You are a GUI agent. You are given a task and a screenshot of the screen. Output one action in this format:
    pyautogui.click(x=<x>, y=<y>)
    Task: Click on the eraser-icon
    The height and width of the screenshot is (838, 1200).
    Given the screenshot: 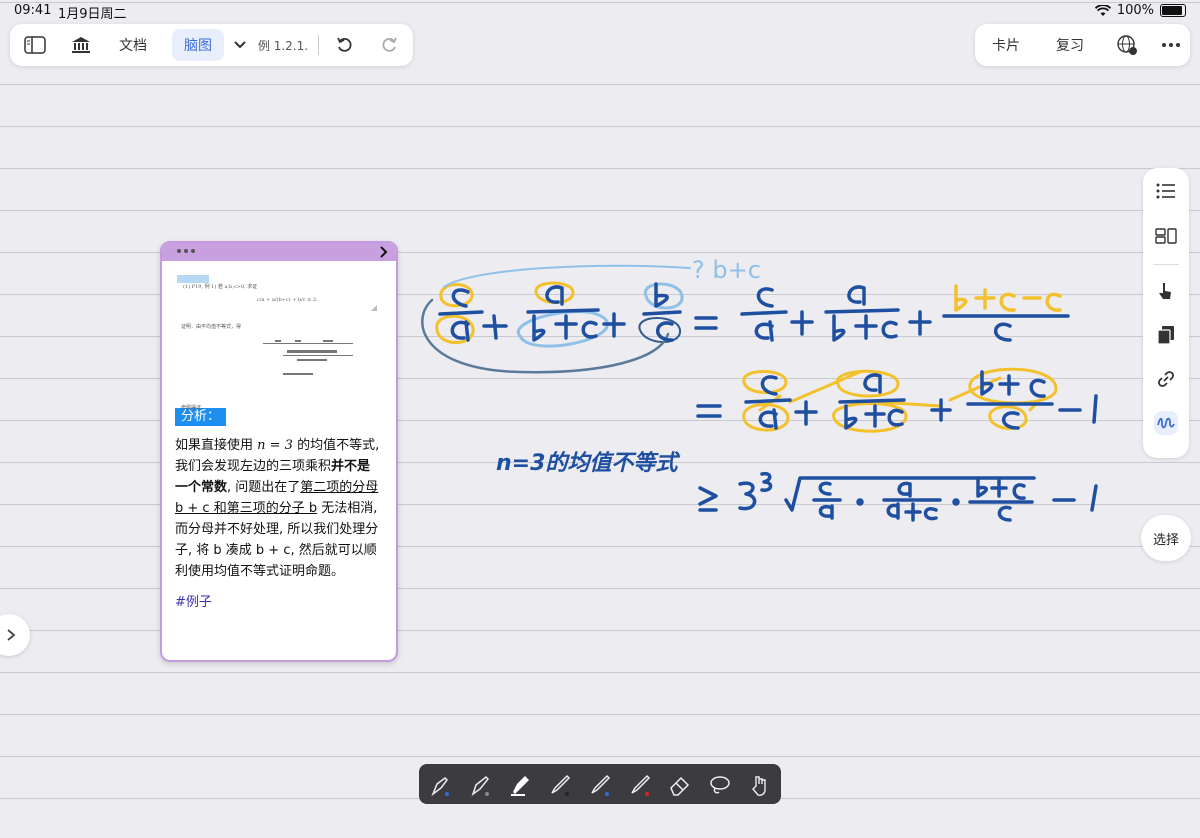 What is the action you would take?
    pyautogui.click(x=680, y=786)
    